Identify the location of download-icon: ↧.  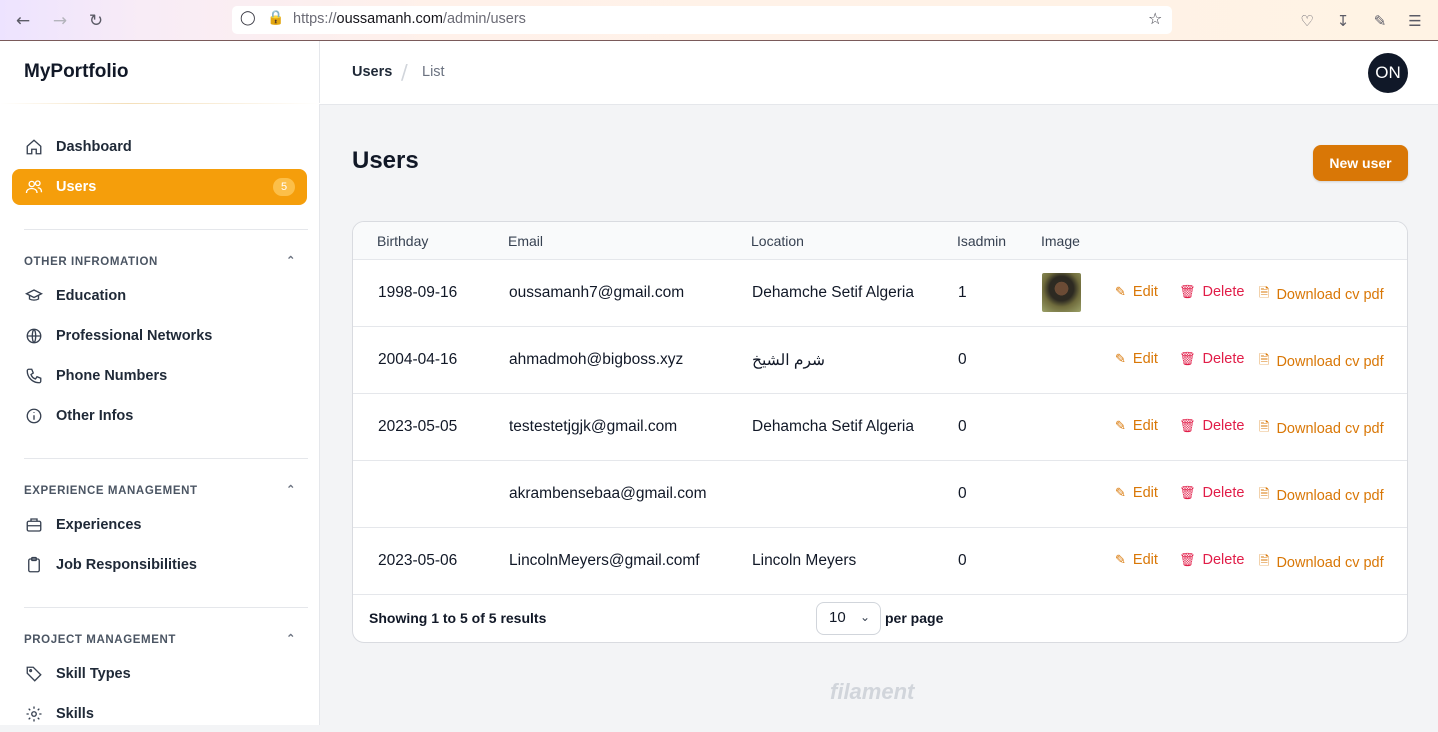
(1343, 21).